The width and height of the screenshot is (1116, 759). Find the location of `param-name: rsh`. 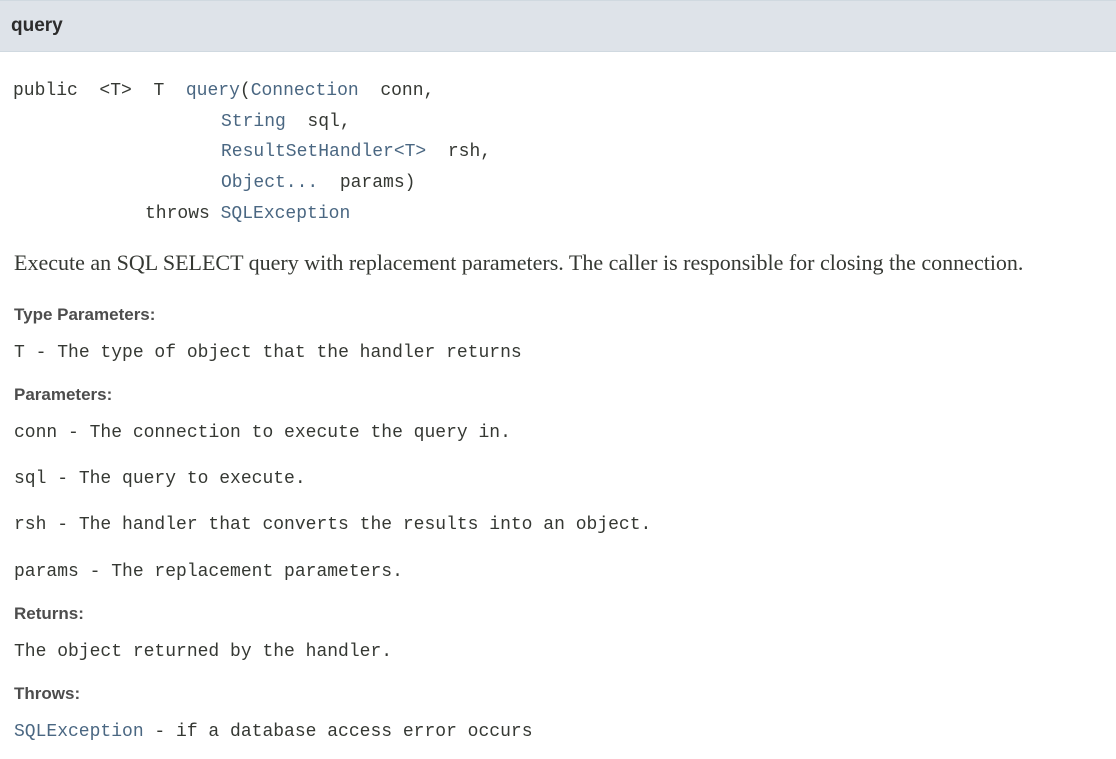

param-name: rsh is located at coordinates (30, 525).